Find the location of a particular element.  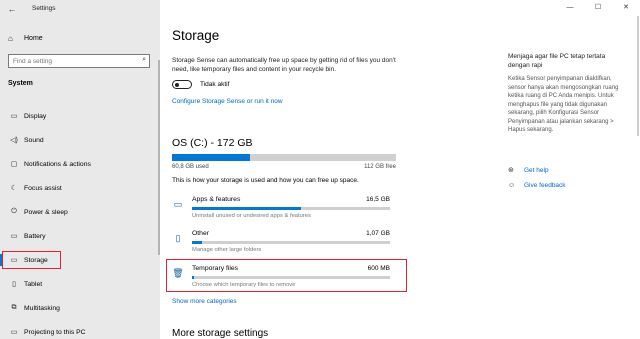

free-label: 112 GB free is located at coordinates (380, 167).